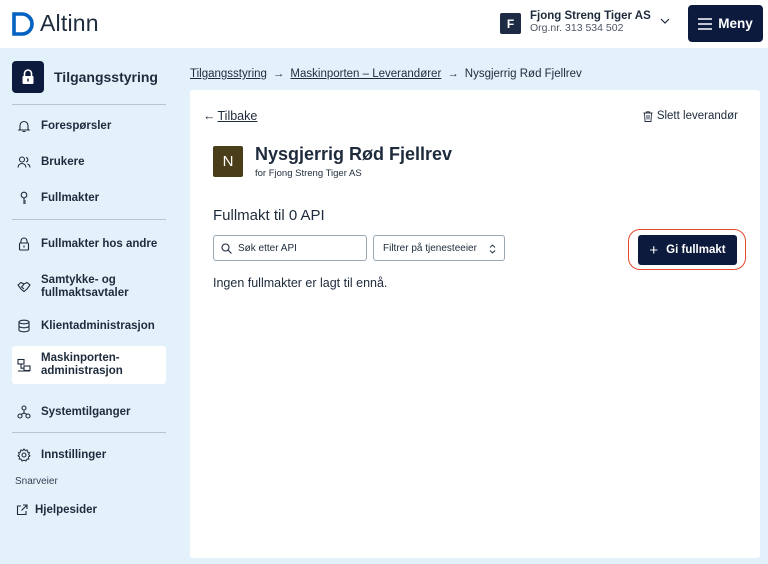  Describe the element at coordinates (226, 248) in the screenshot. I see `search-icon` at that location.